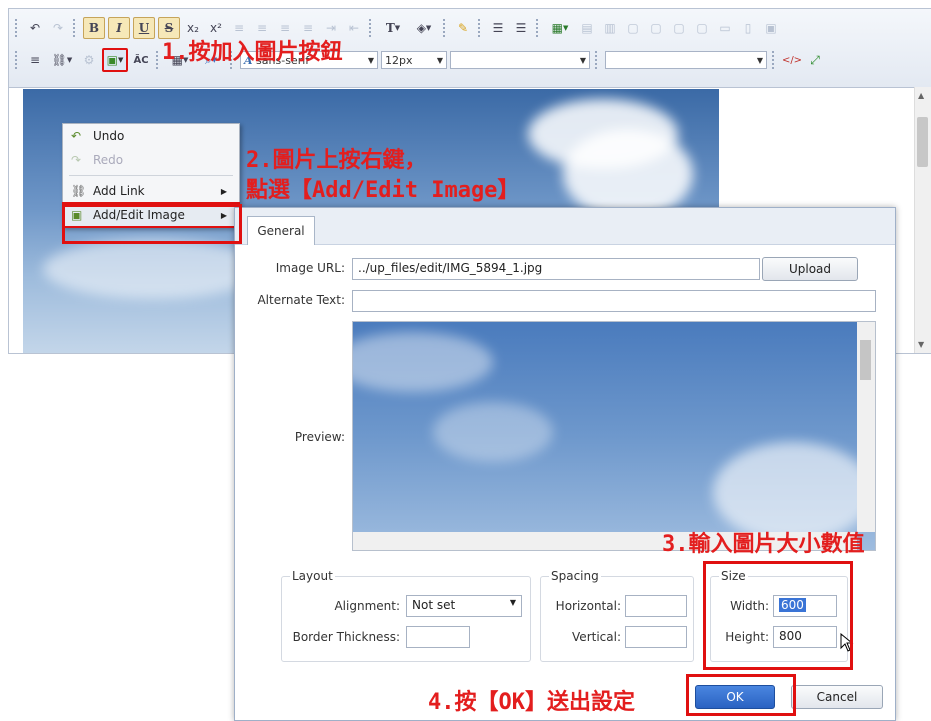 This screenshot has height=721, width=931. Describe the element at coordinates (463, 28) in the screenshot. I see `clean-format-icon: ✎` at that location.